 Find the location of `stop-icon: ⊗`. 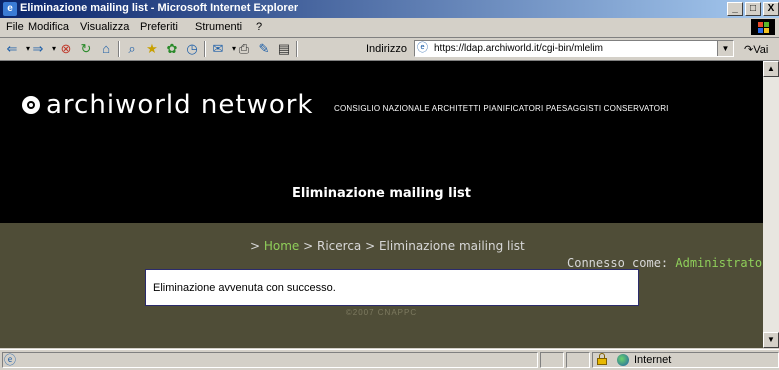

stop-icon: ⊗ is located at coordinates (66, 49).